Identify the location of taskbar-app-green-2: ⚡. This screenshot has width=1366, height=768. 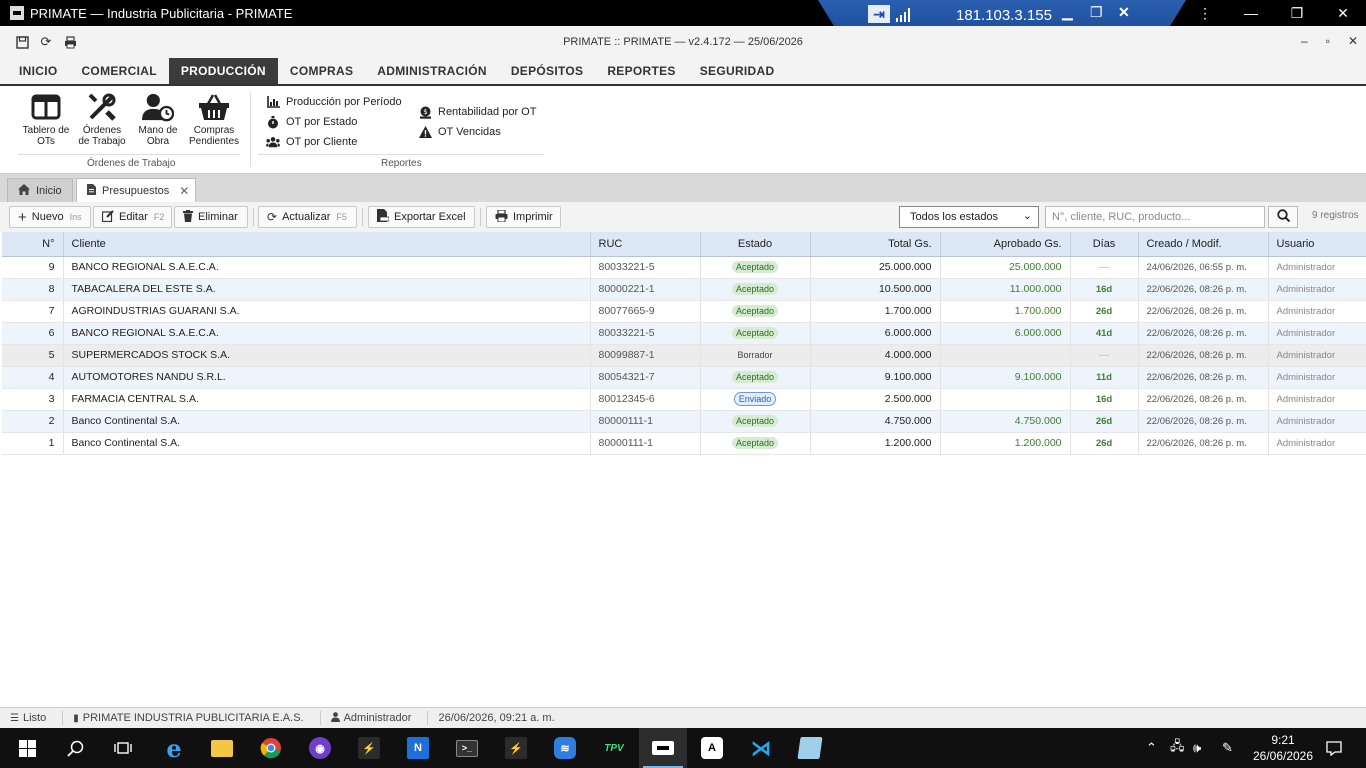
(516, 748).